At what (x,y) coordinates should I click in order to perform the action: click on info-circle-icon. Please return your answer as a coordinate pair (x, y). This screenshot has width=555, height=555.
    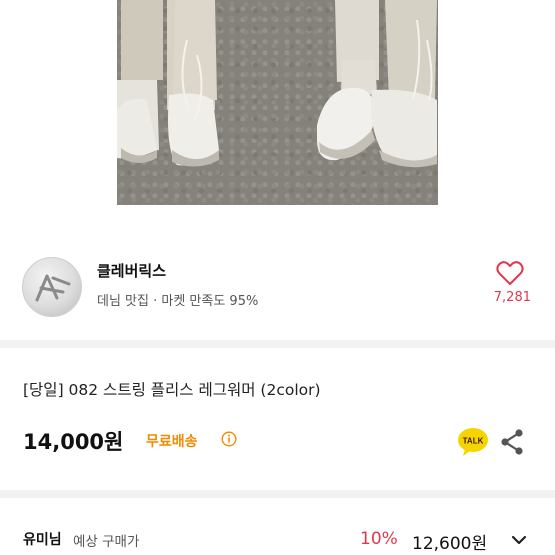
    Looking at the image, I should click on (229, 439).